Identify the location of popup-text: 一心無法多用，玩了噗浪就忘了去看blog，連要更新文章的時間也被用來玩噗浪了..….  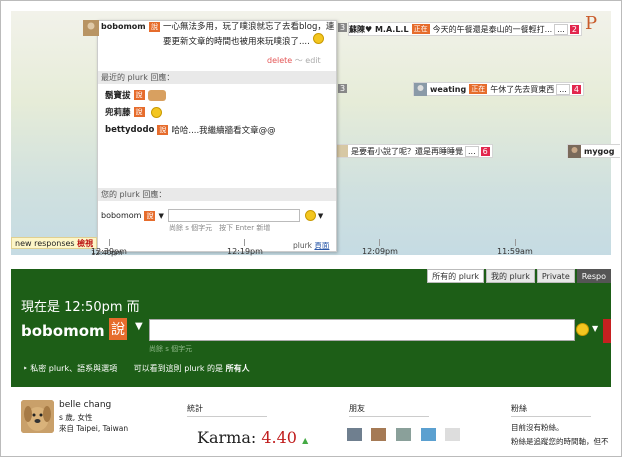
(249, 35).